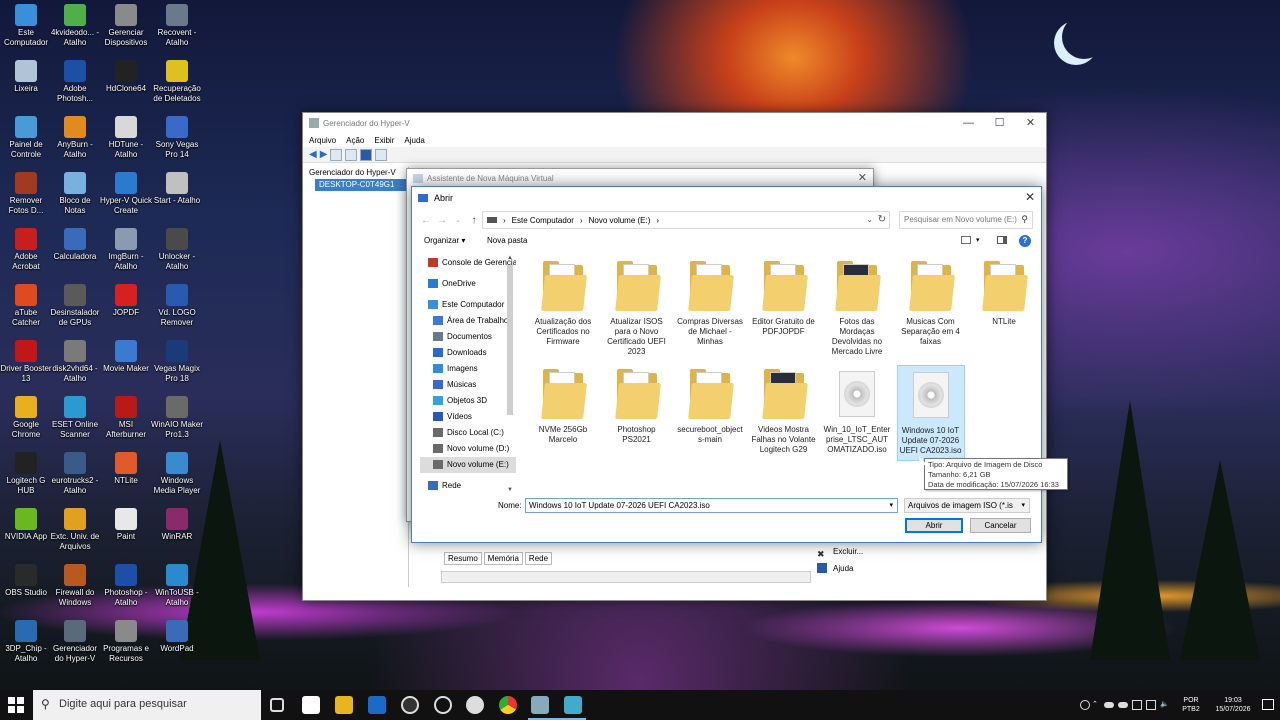  Describe the element at coordinates (475, 705) in the screenshot. I see `media-icon` at that location.